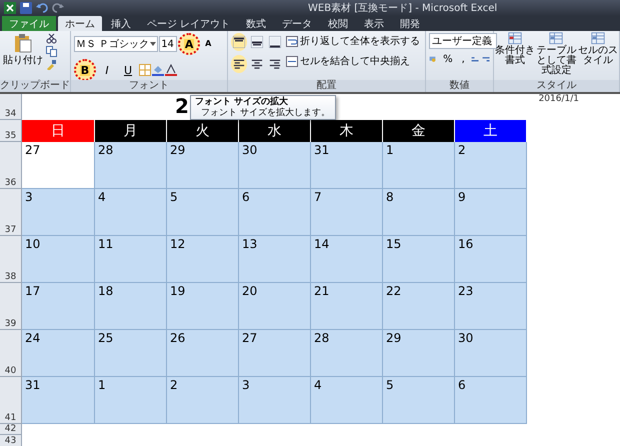 This screenshot has width=620, height=446. I want to click on ribbon-tab: 校閲, so click(338, 23).